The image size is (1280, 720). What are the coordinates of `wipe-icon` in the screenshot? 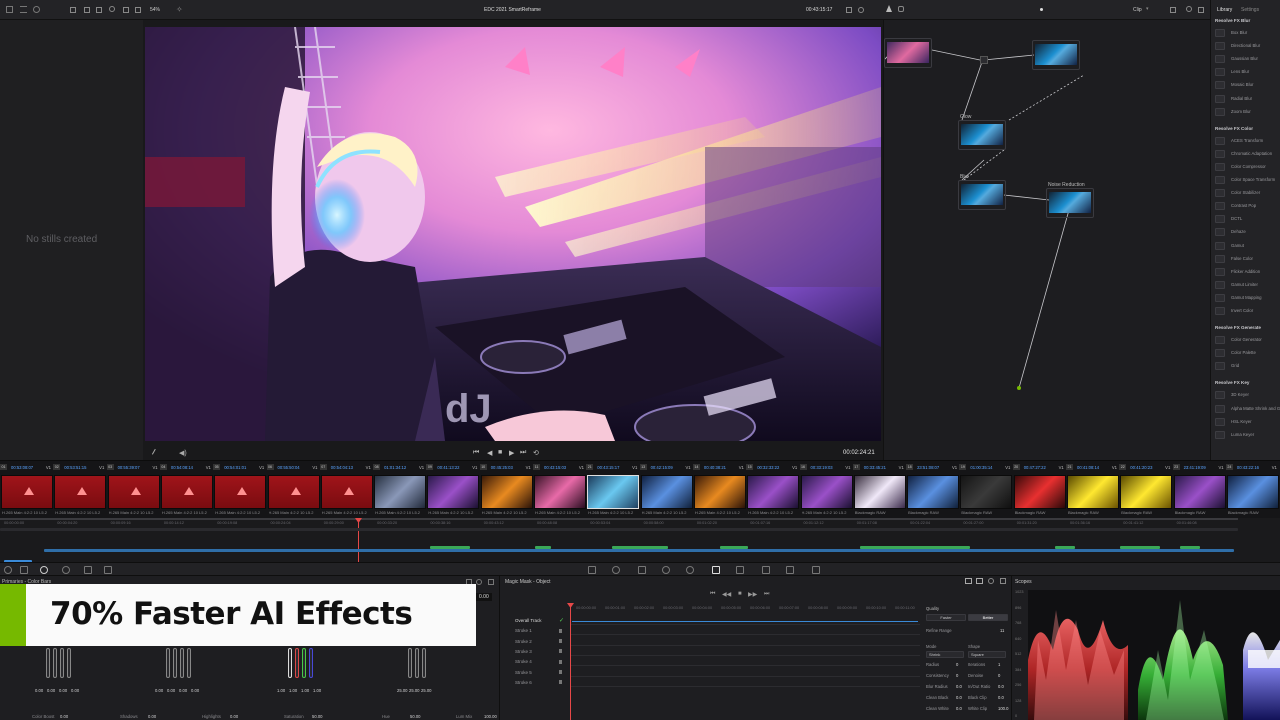 It's located at (138, 10).